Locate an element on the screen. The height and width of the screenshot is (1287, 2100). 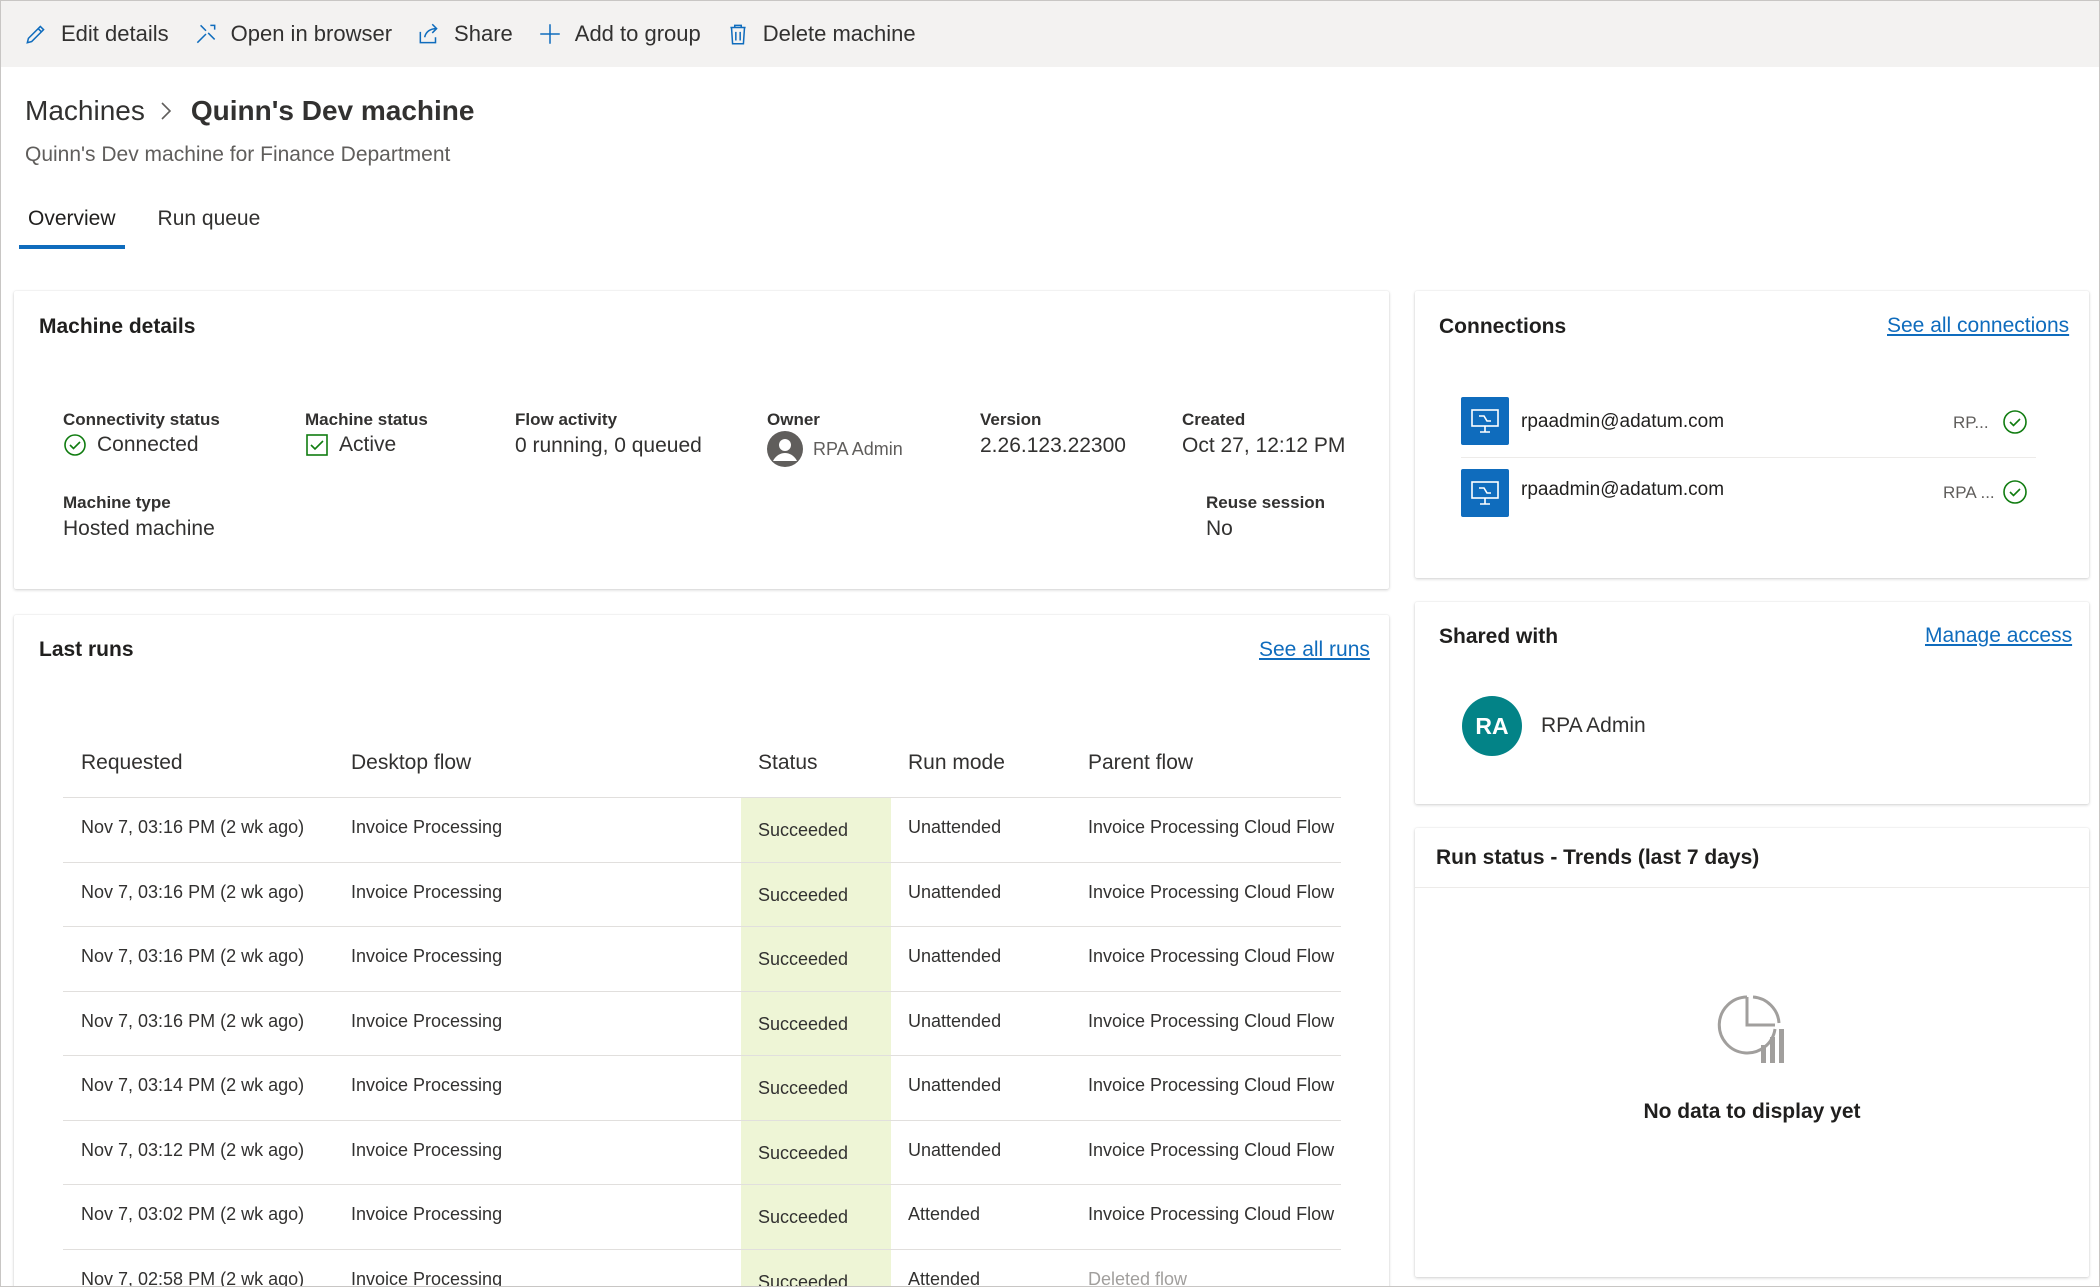
see-all-connections-link: See all connections is located at coordinates (1978, 326).